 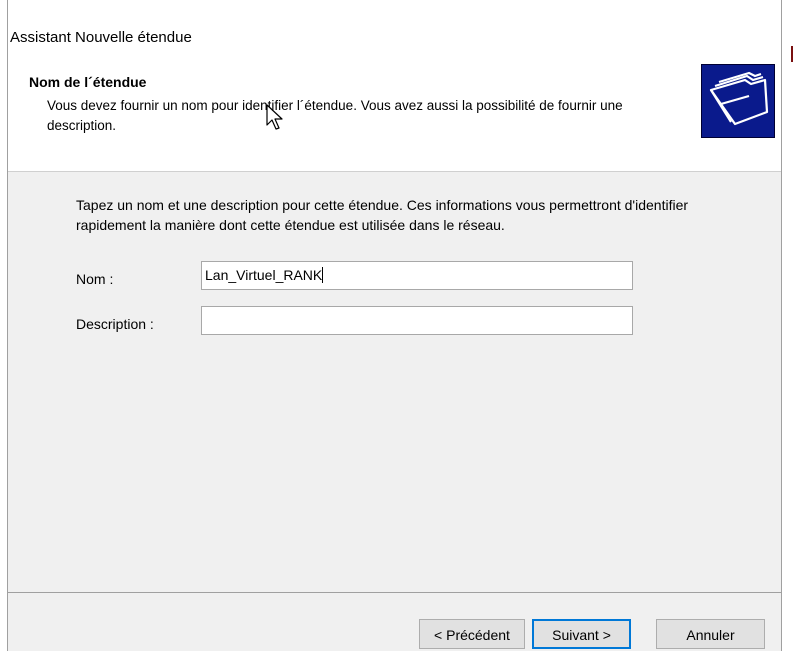 I want to click on name-input-value: Lan_Virtuel_RANK, so click(x=264, y=275).